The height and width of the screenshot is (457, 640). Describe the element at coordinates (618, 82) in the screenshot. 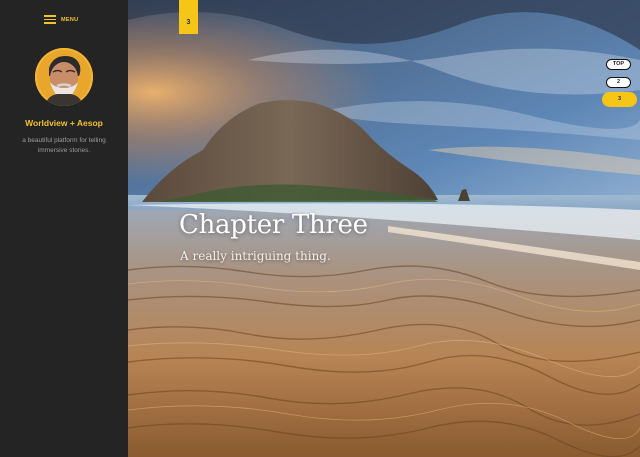

I see `nav-chapter-2-button: 2` at that location.